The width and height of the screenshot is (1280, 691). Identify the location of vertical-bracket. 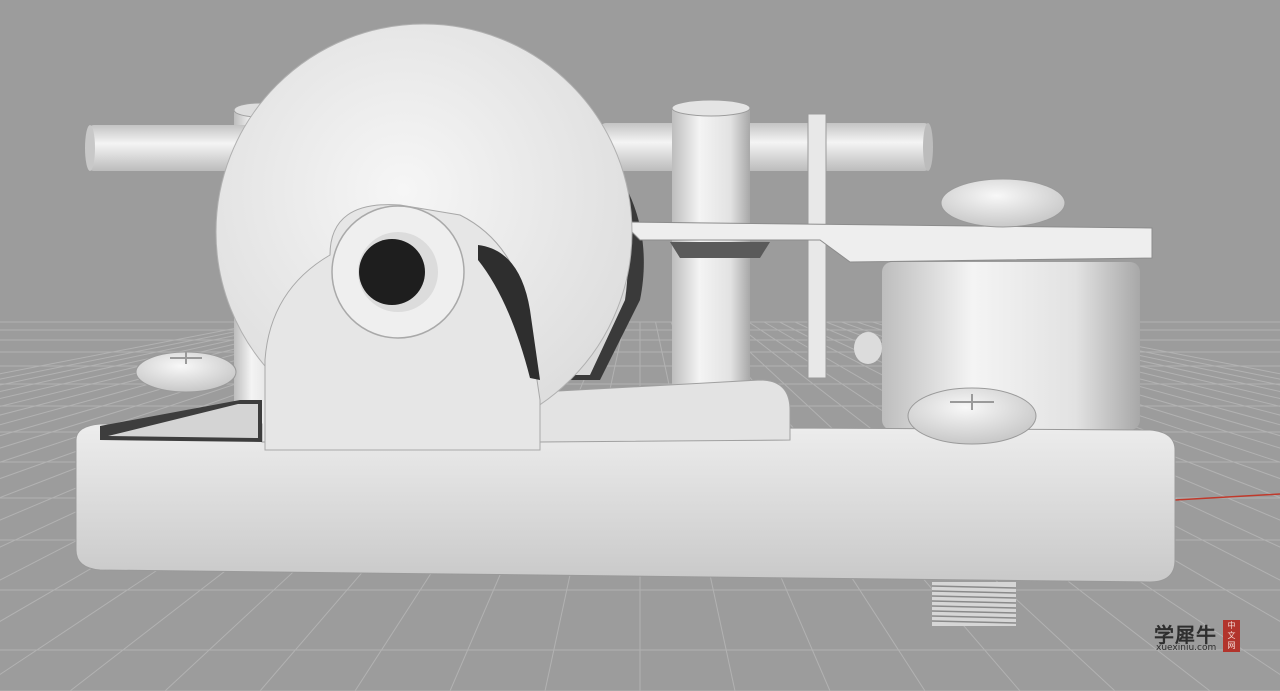
(817, 246).